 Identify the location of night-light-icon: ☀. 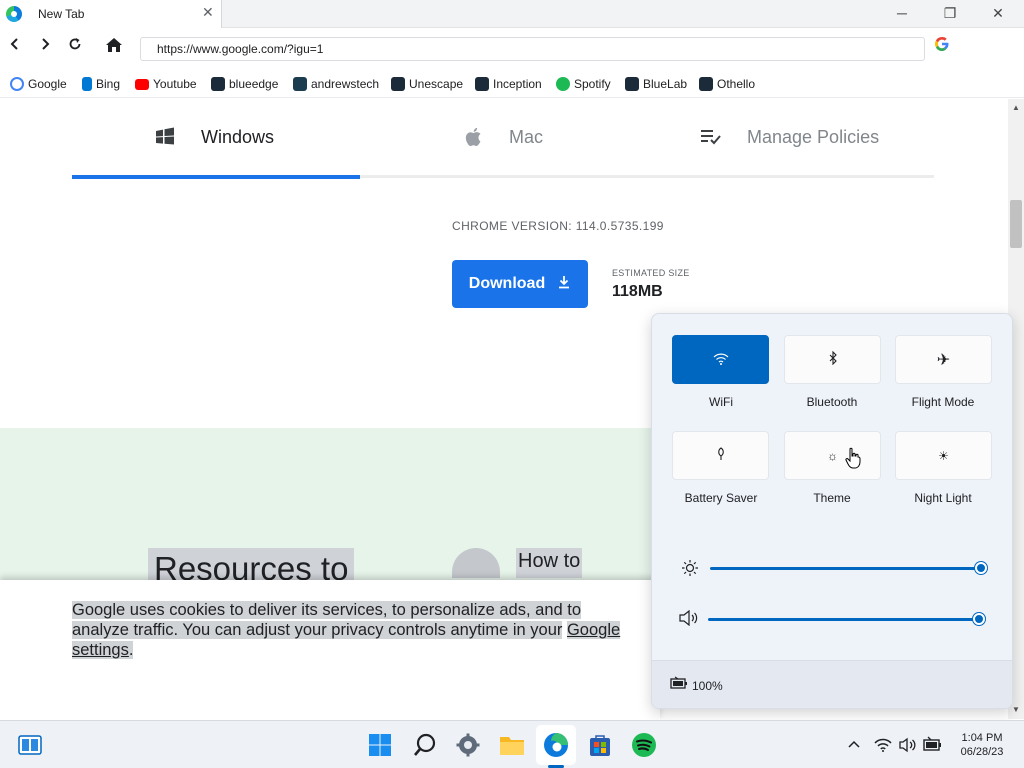
(943, 455).